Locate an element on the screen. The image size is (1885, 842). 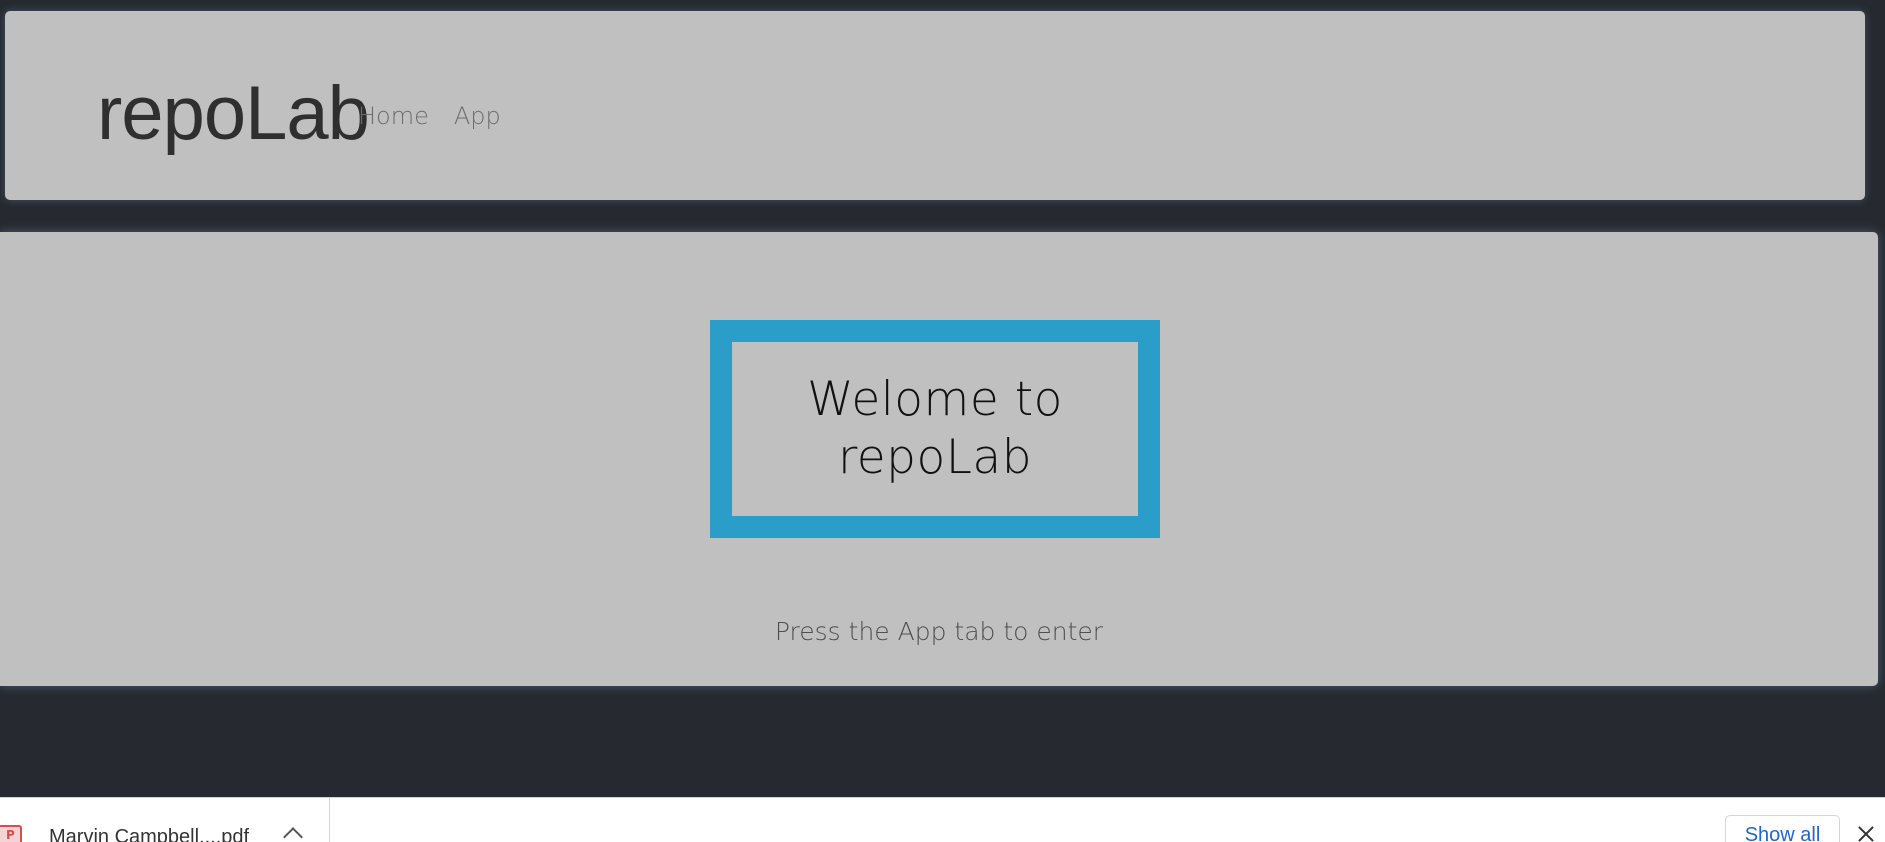
pdf-icon is located at coordinates (11, 833).